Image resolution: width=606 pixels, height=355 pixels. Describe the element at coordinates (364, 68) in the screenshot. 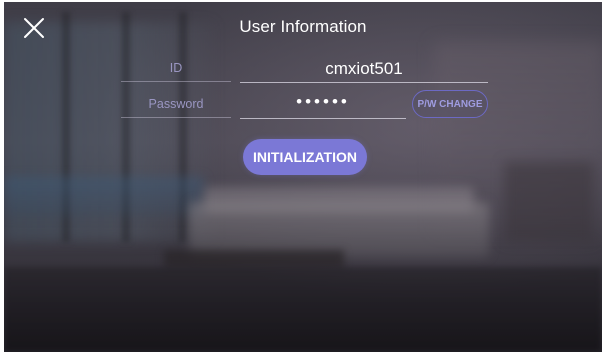

I see `id-field-underline` at that location.